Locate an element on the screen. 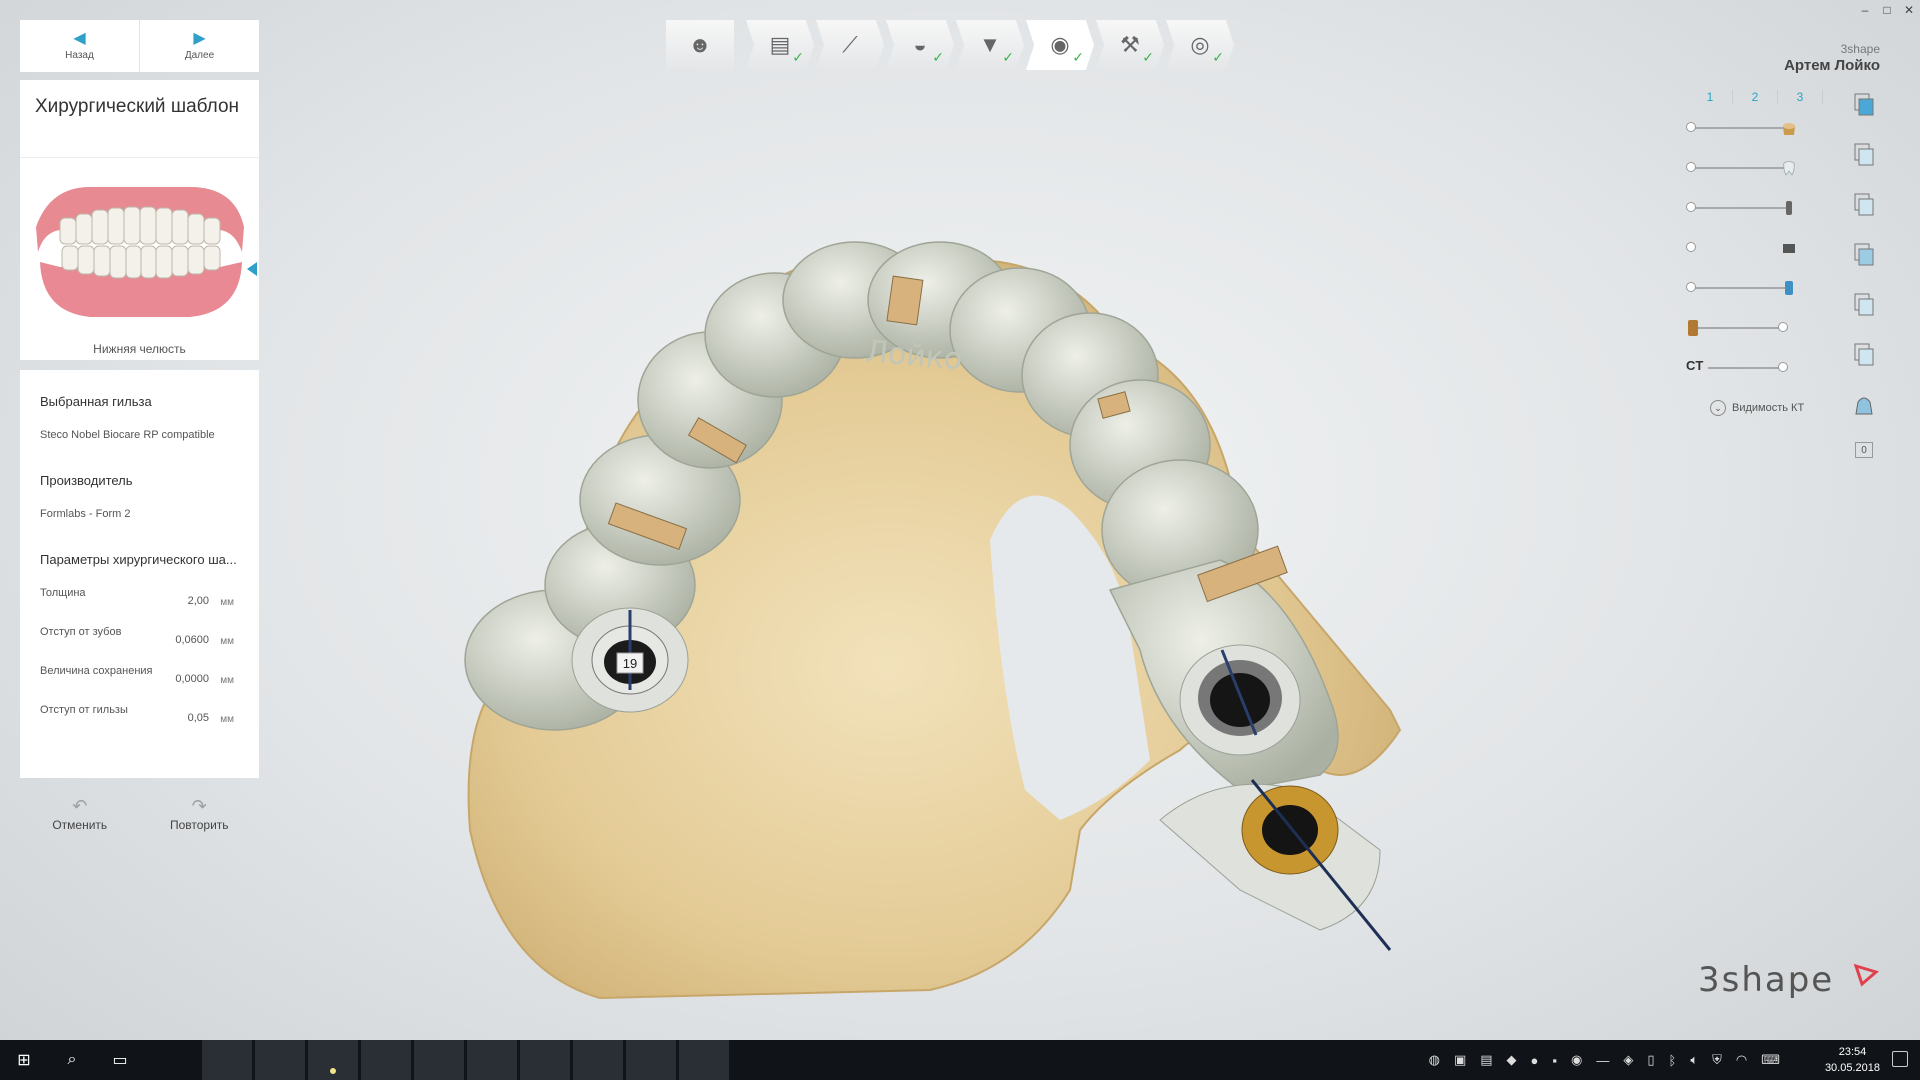  close-button: ✕ is located at coordinates (1909, 10).